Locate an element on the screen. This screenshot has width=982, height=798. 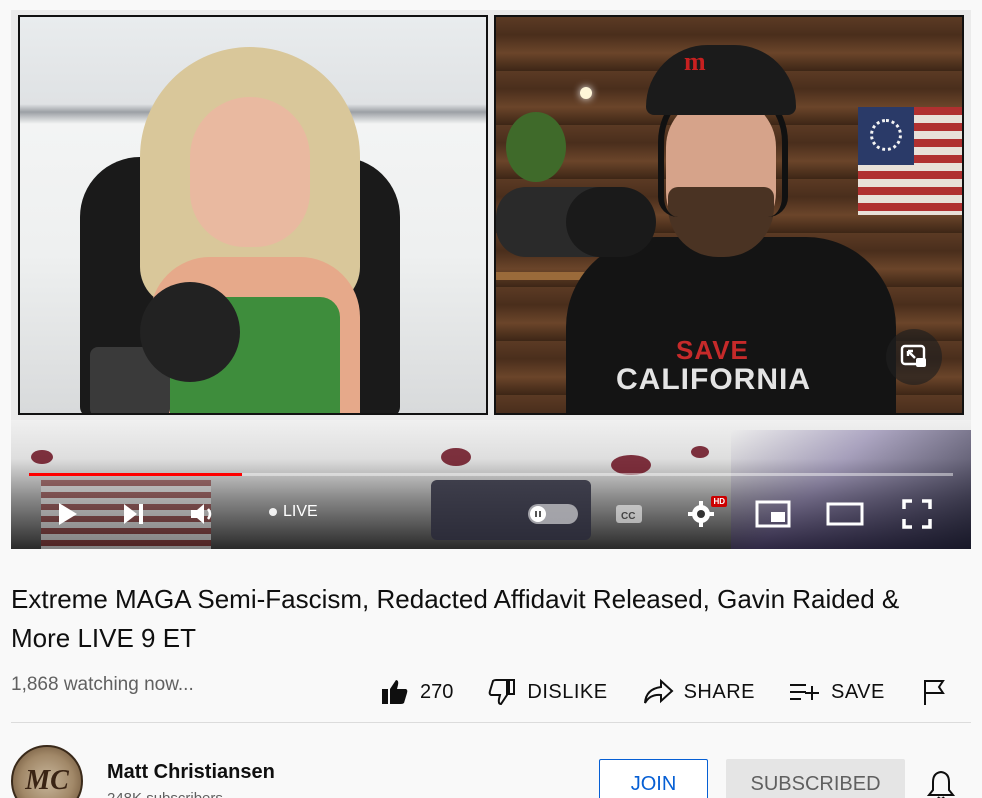
bell-icon is located at coordinates (941, 784).